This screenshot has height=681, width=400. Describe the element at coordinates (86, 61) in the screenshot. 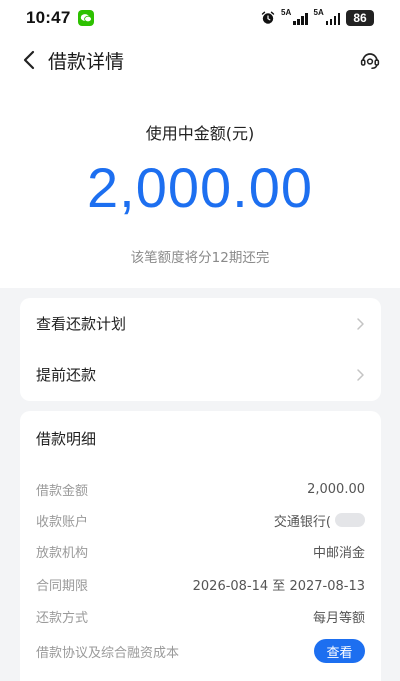

I see `page-title: 借款详情` at that location.